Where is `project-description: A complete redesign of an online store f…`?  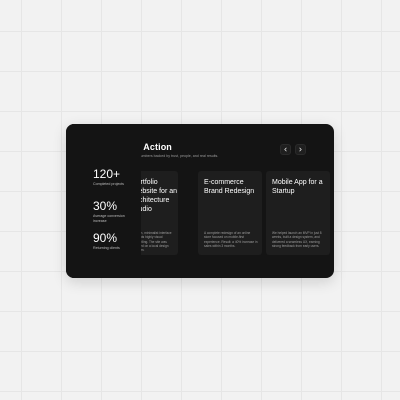 project-description: A complete redesign of an online store f… is located at coordinates (231, 239).